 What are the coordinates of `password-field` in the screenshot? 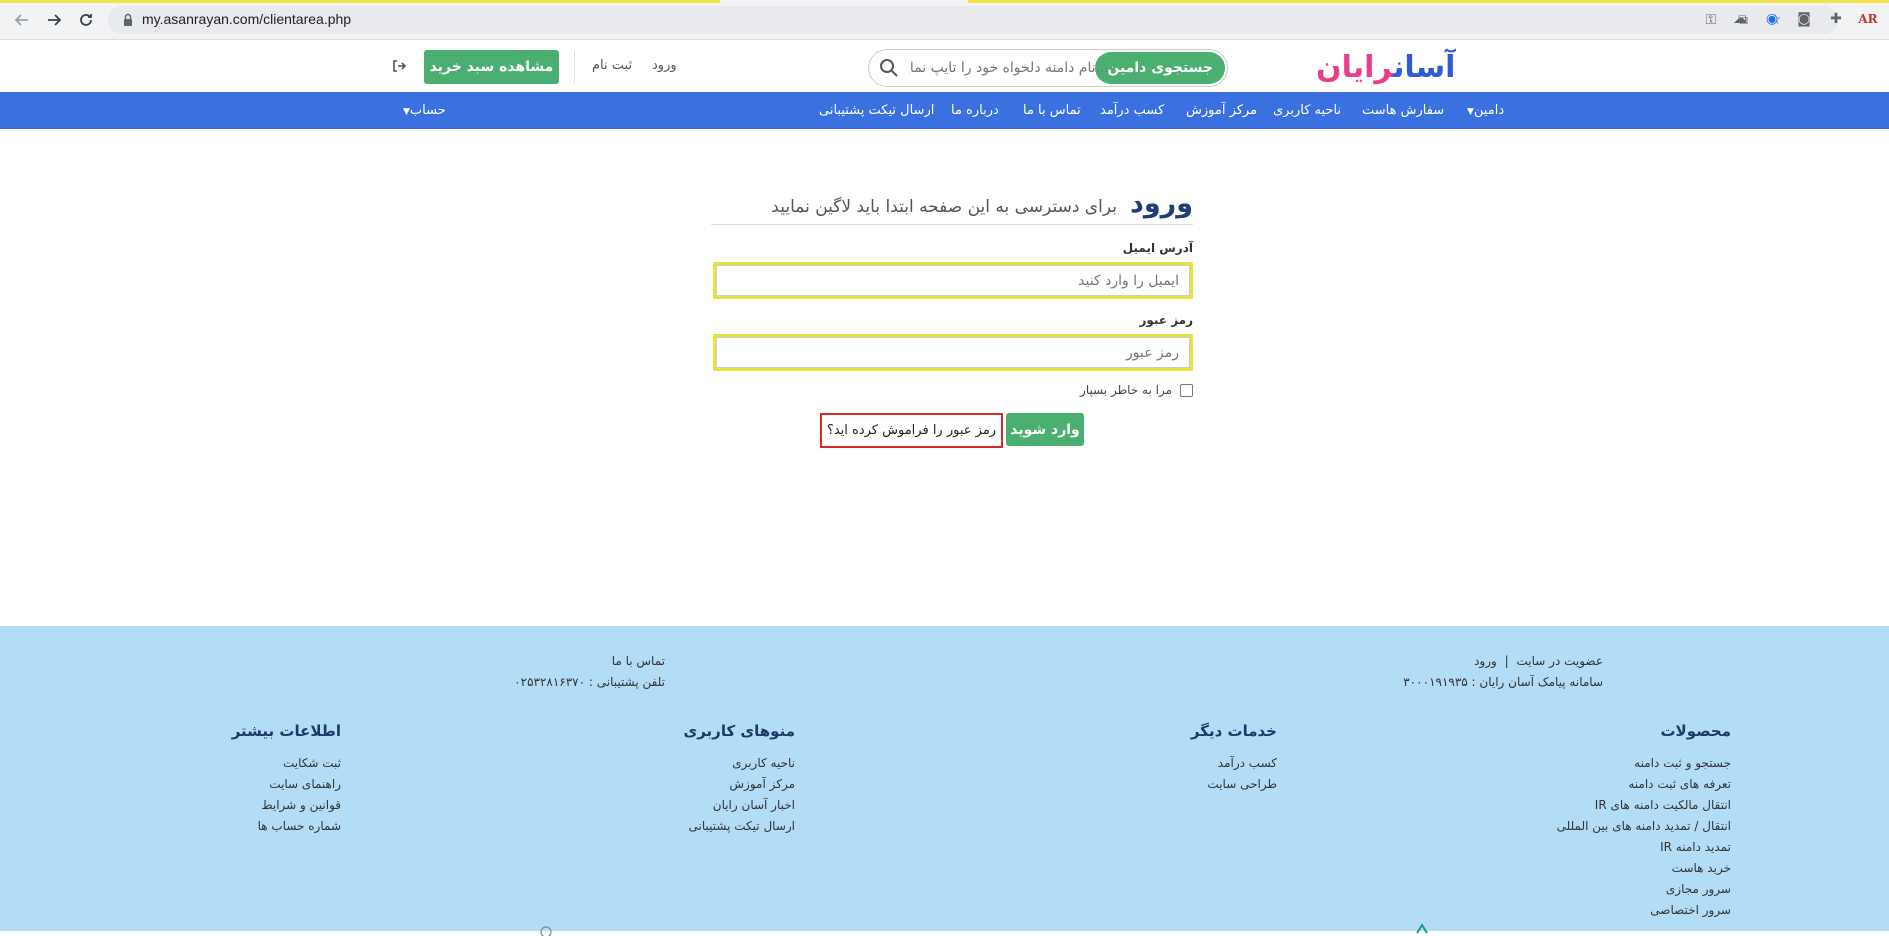 It's located at (953, 352).